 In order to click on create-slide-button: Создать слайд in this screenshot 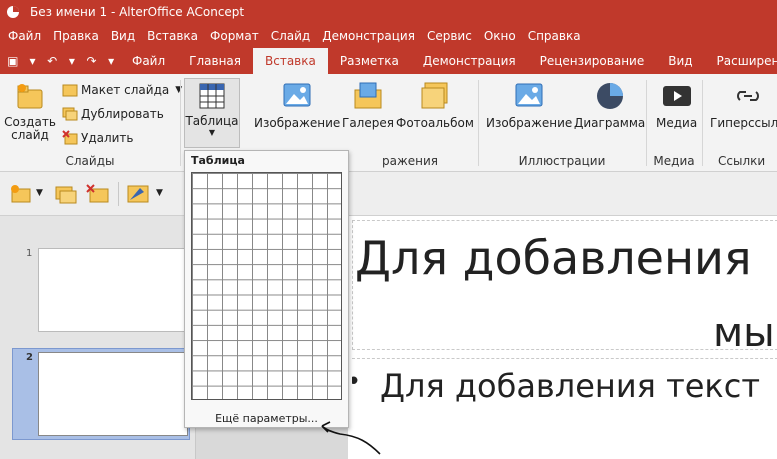, I will do `click(30, 111)`.